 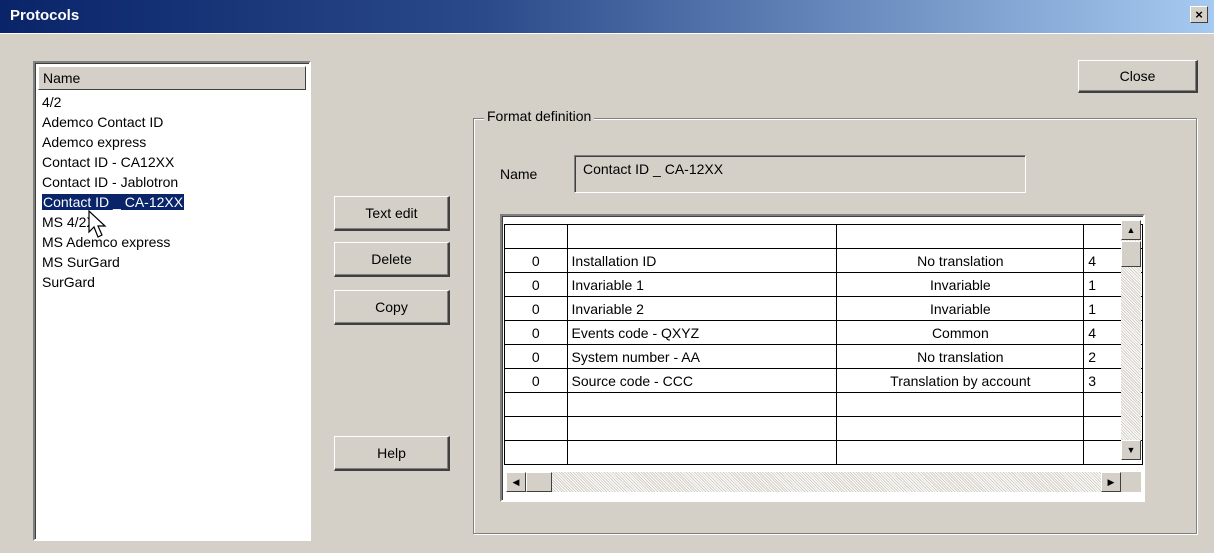 What do you see at coordinates (172, 262) in the screenshot?
I see `protocol-list-item: MS SurGard` at bounding box center [172, 262].